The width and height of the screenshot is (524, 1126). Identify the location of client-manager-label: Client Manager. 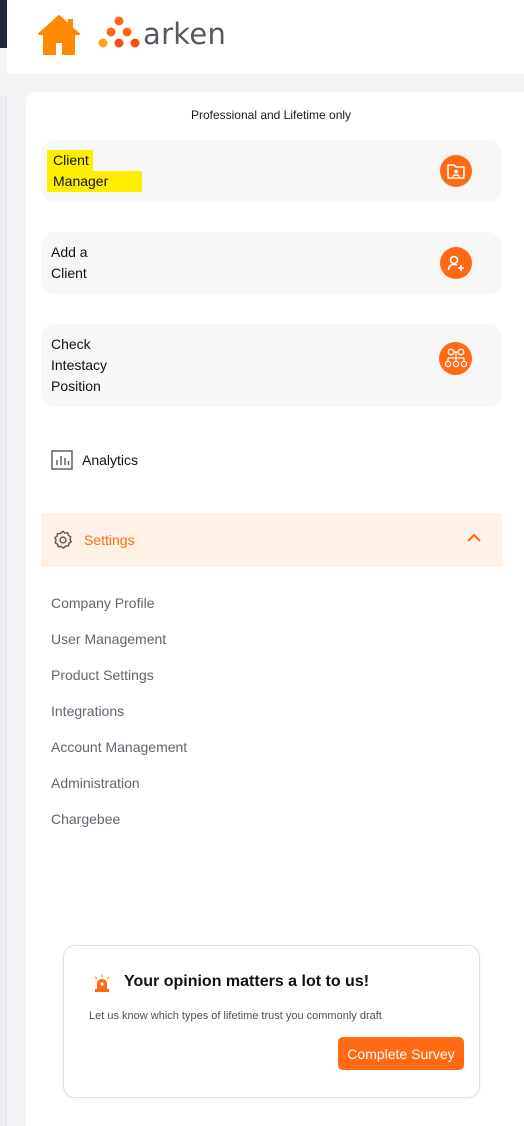
(95, 171).